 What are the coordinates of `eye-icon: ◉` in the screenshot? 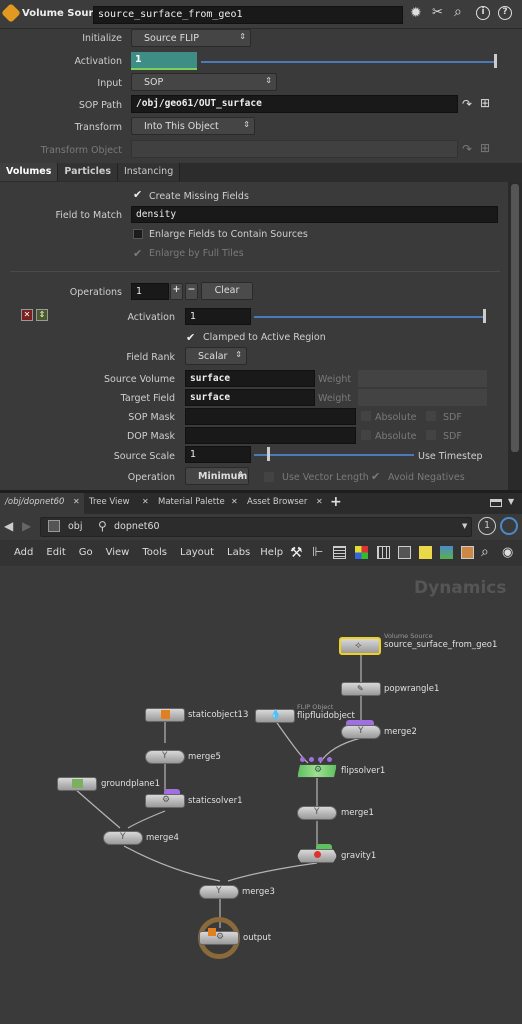 It's located at (507, 552).